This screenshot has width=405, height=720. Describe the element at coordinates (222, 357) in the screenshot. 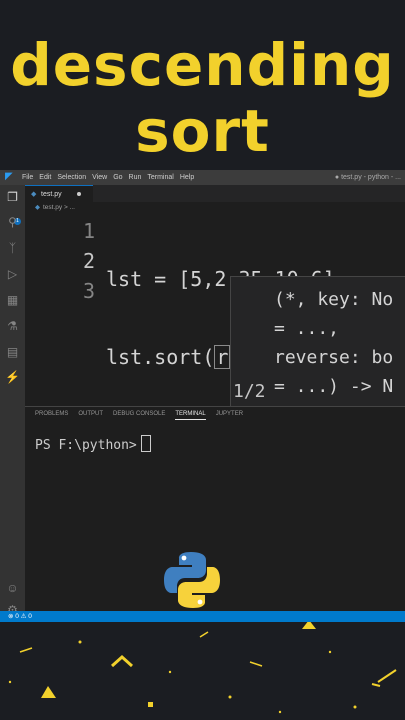

I see `text-cursor-token: r` at that location.